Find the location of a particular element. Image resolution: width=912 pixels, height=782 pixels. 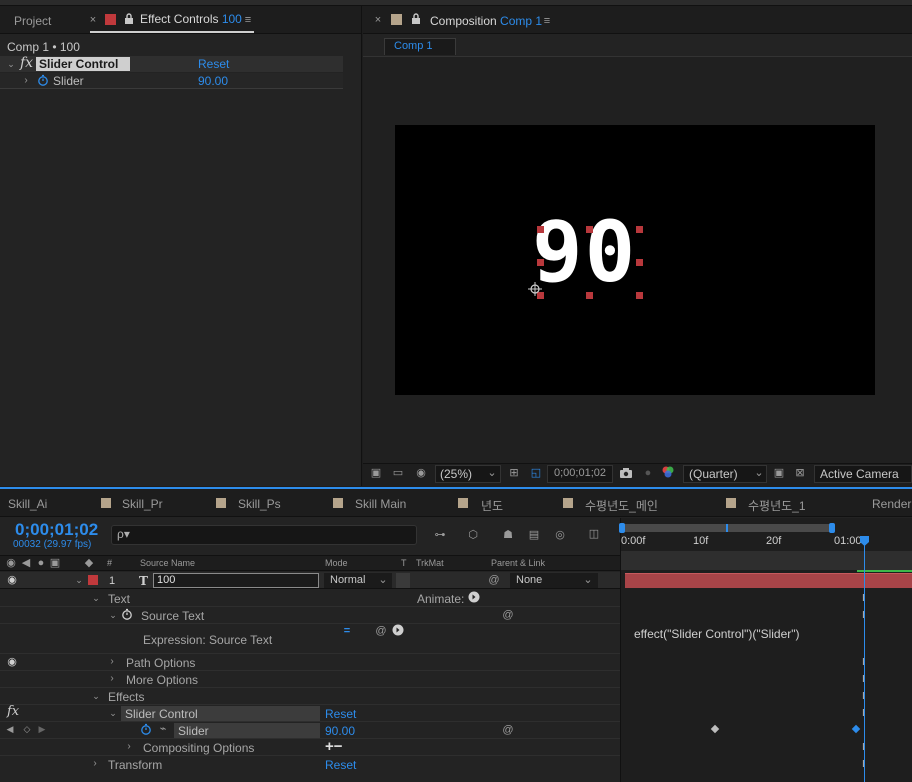

label-tag-icon: ◆ is located at coordinates (89, 563).